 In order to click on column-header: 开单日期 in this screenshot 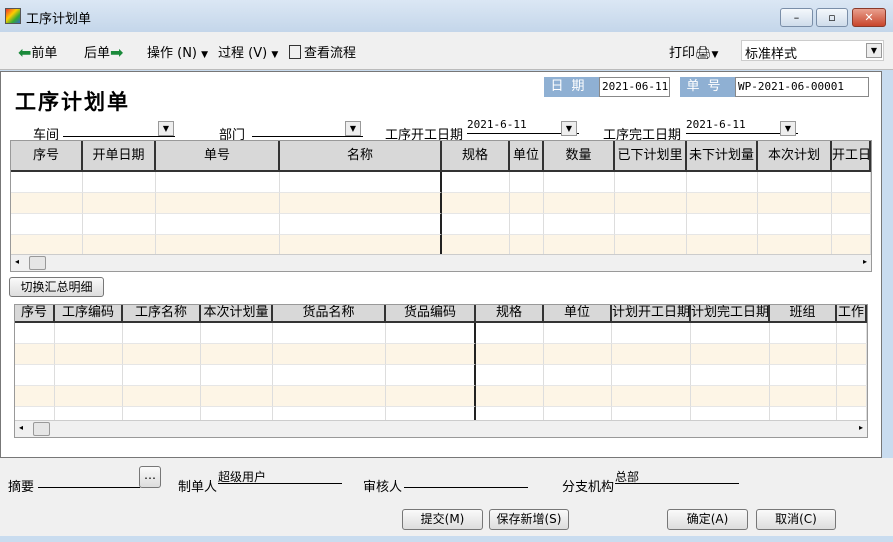, I will do `click(119, 156)`.